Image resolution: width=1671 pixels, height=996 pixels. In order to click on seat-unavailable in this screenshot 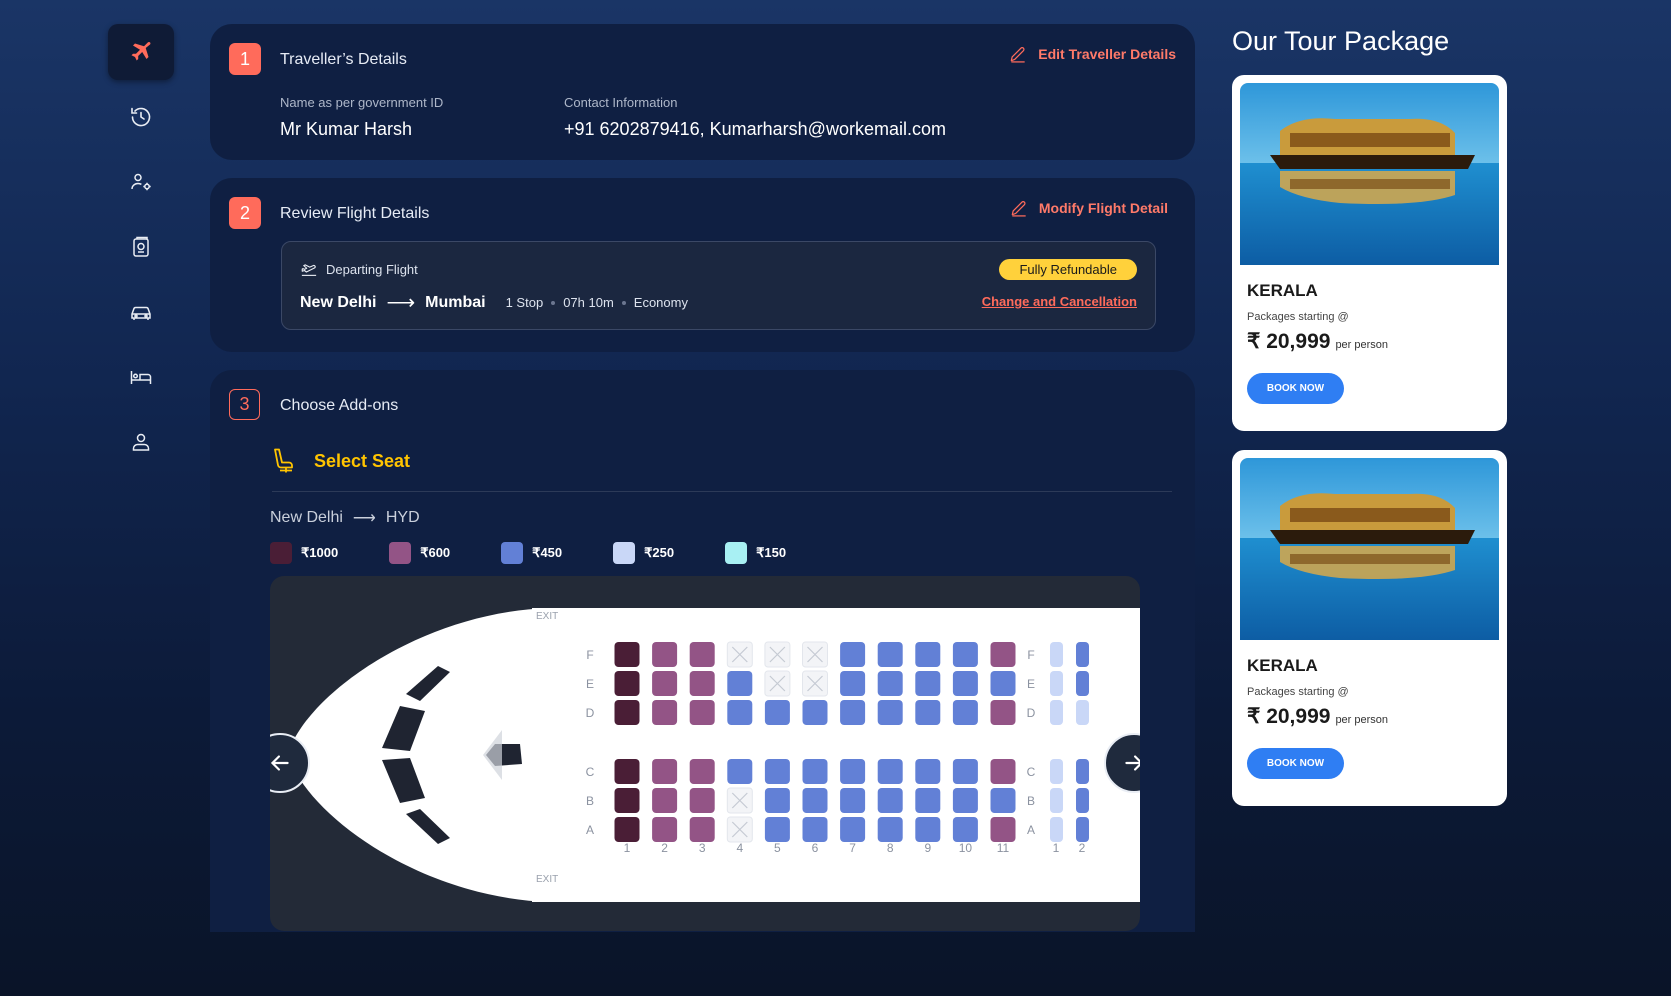, I will do `click(815, 683)`.